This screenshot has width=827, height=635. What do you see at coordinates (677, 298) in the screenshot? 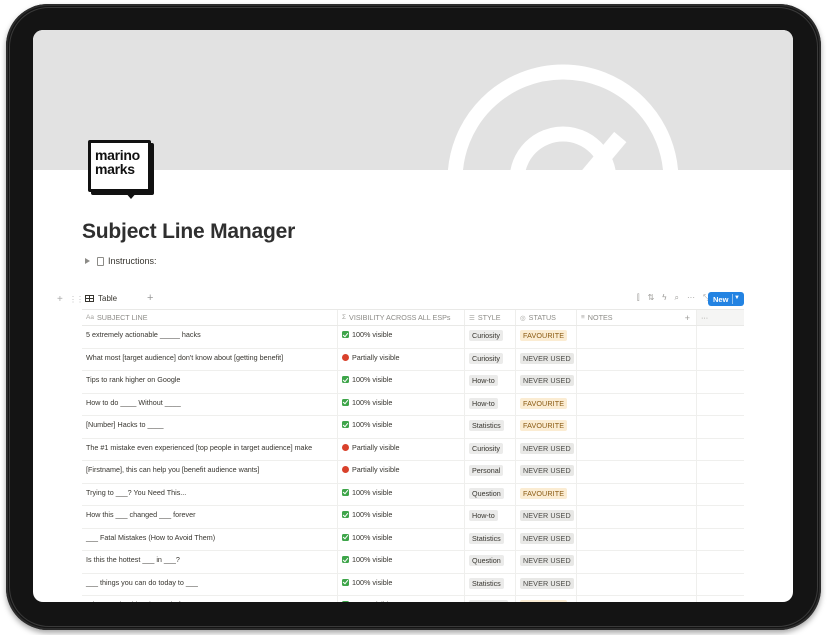
I see `search-icon: ⌕` at bounding box center [677, 298].